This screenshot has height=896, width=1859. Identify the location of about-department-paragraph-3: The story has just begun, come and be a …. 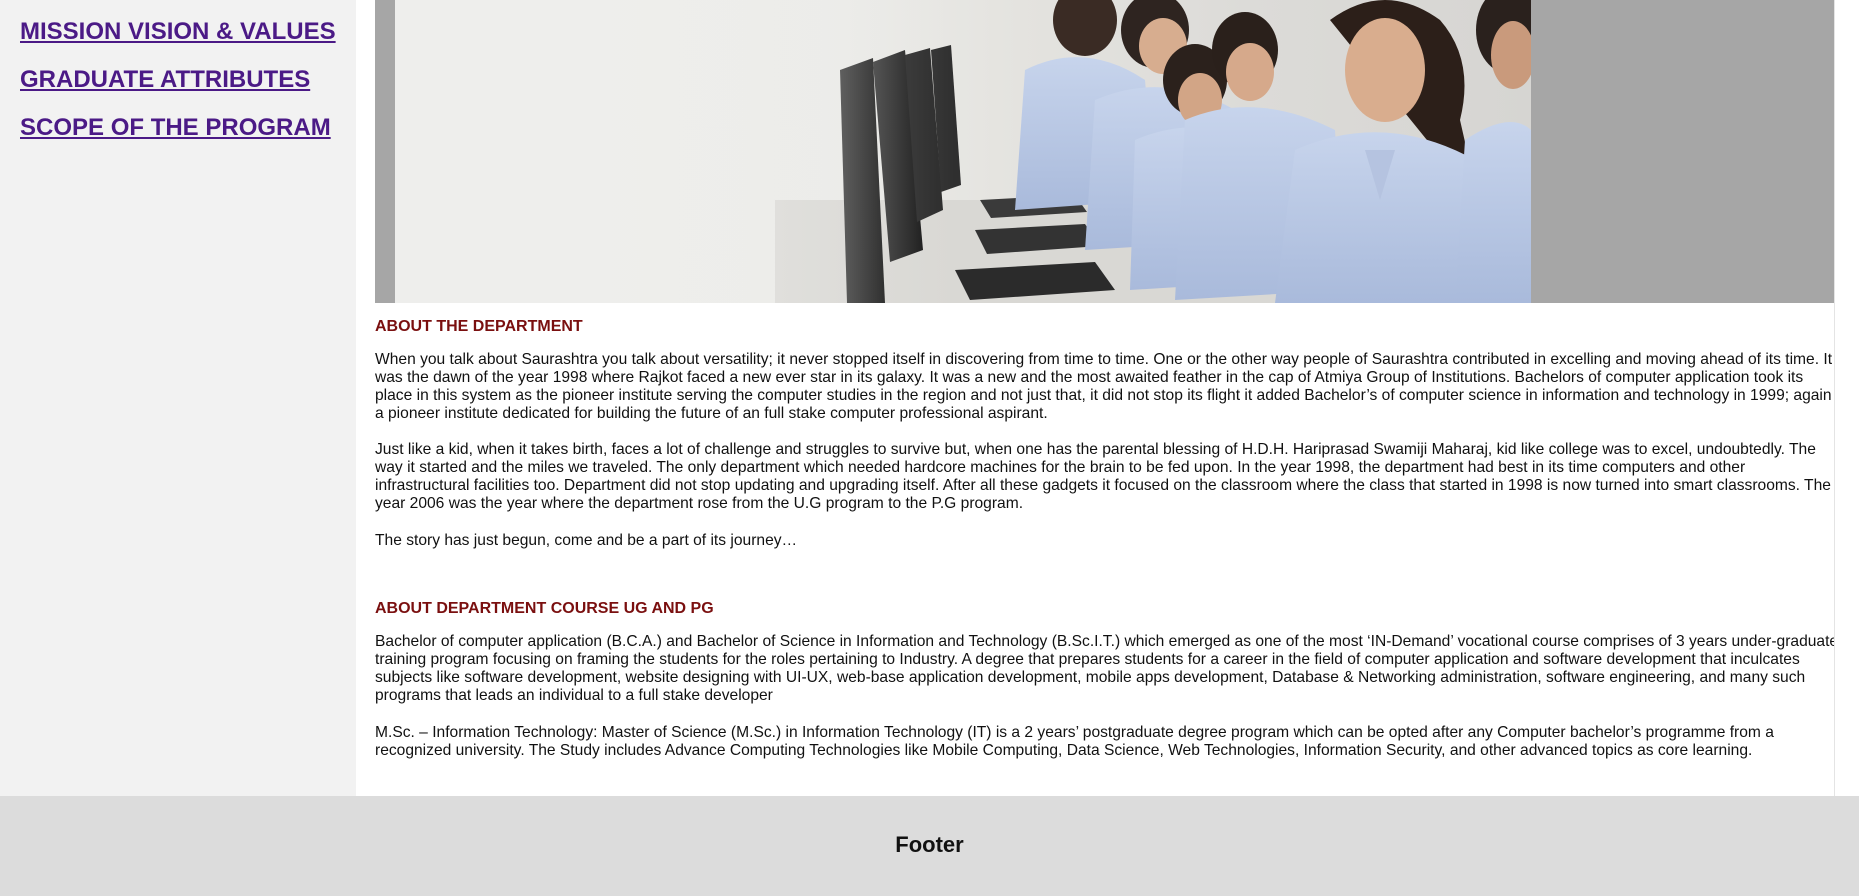
(586, 540).